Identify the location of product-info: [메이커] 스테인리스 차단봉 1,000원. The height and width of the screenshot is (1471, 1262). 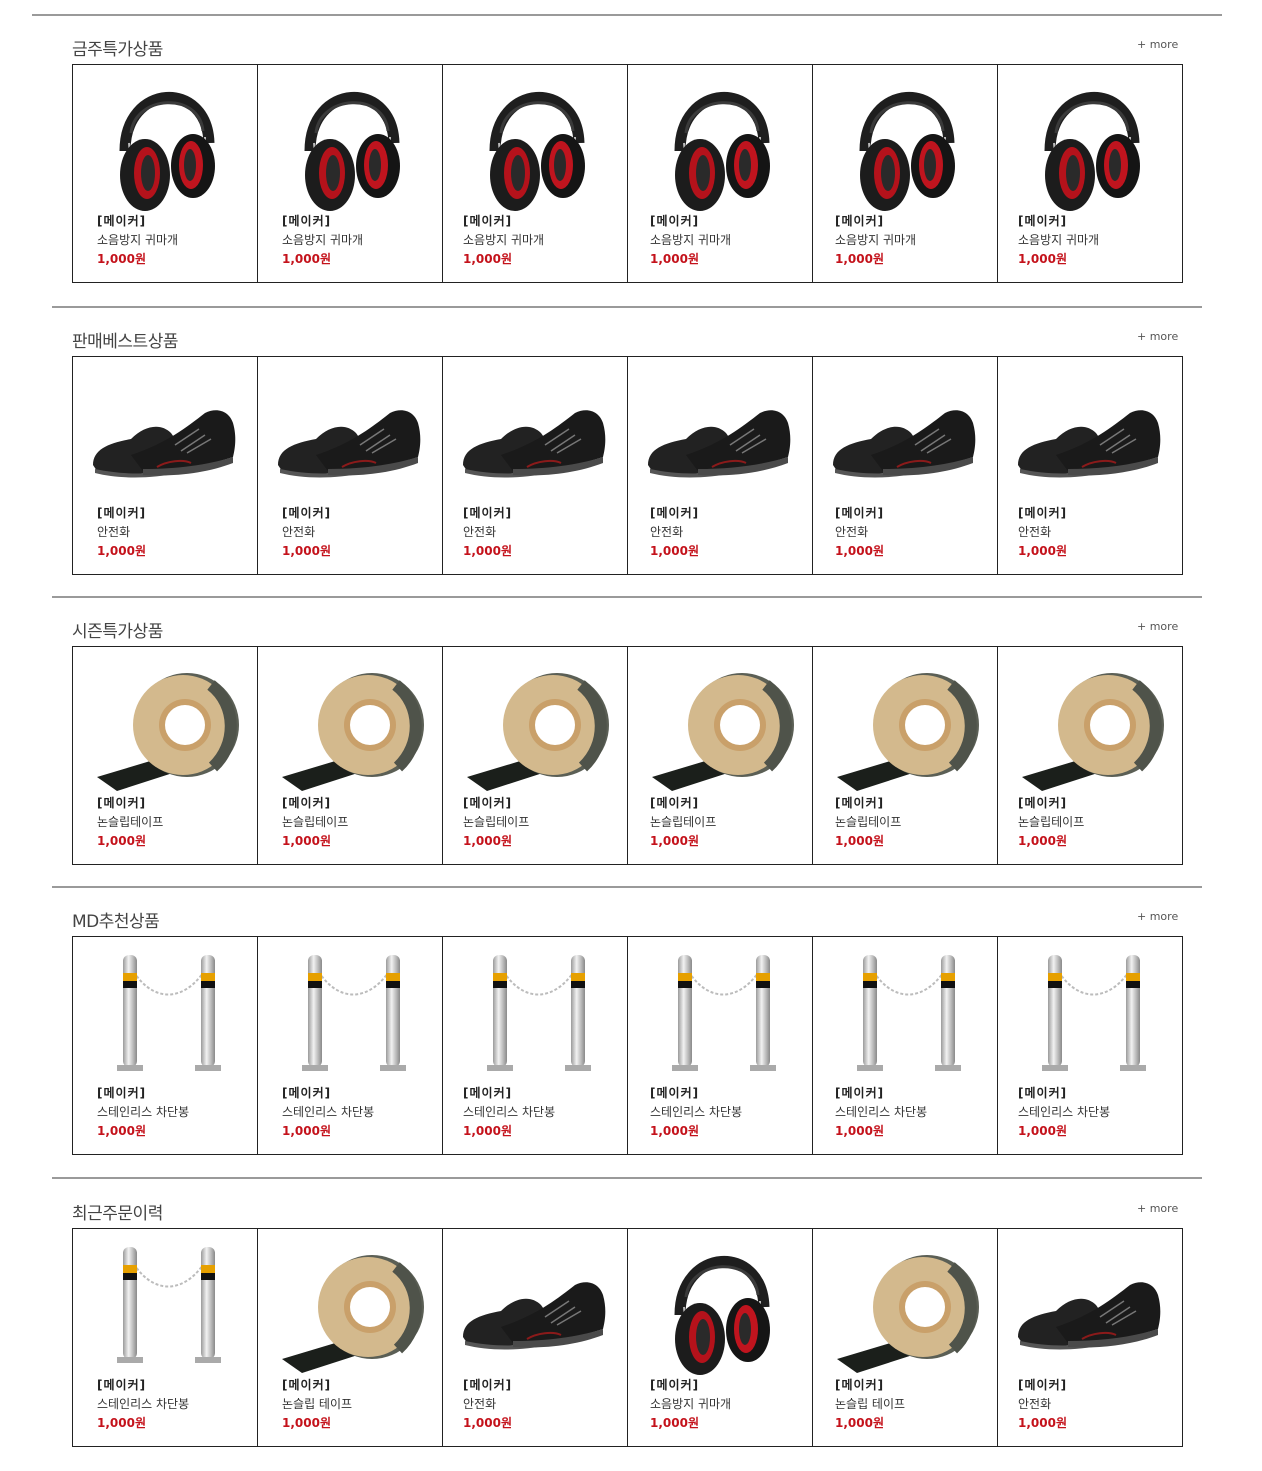
(143, 1404).